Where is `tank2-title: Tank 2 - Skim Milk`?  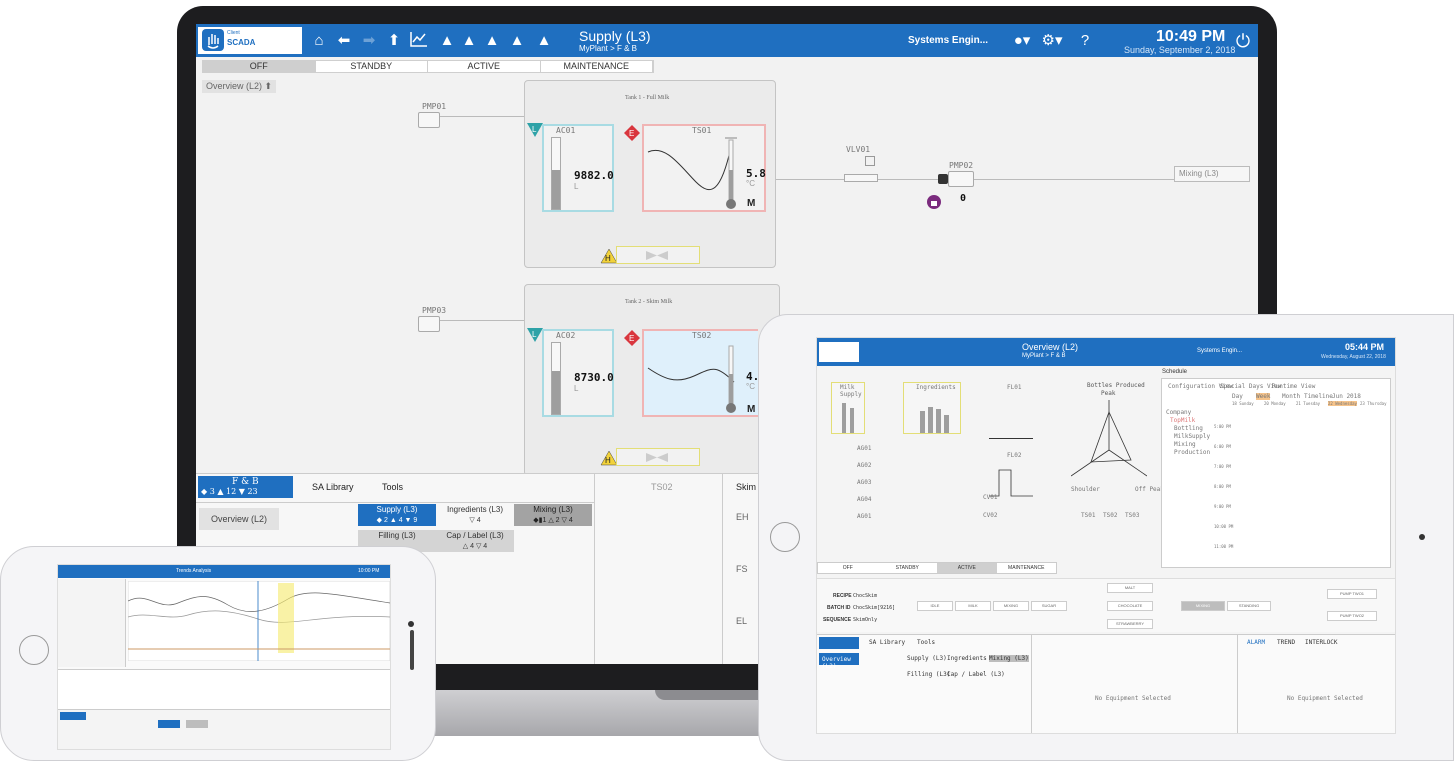
tank2-title: Tank 2 - Skim Milk is located at coordinates (649, 302).